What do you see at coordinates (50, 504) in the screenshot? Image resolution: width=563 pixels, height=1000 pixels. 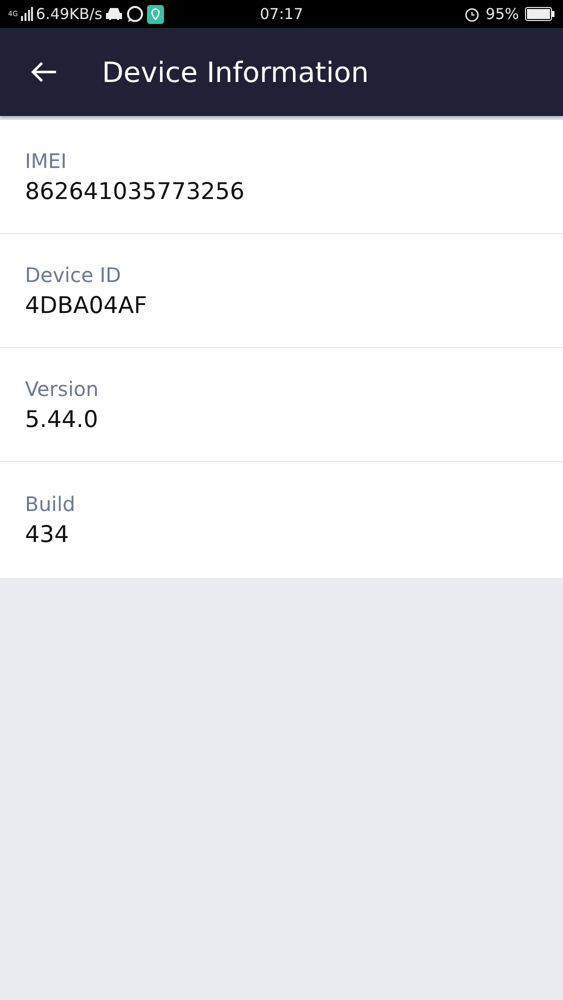 I see `field-label: Build` at bounding box center [50, 504].